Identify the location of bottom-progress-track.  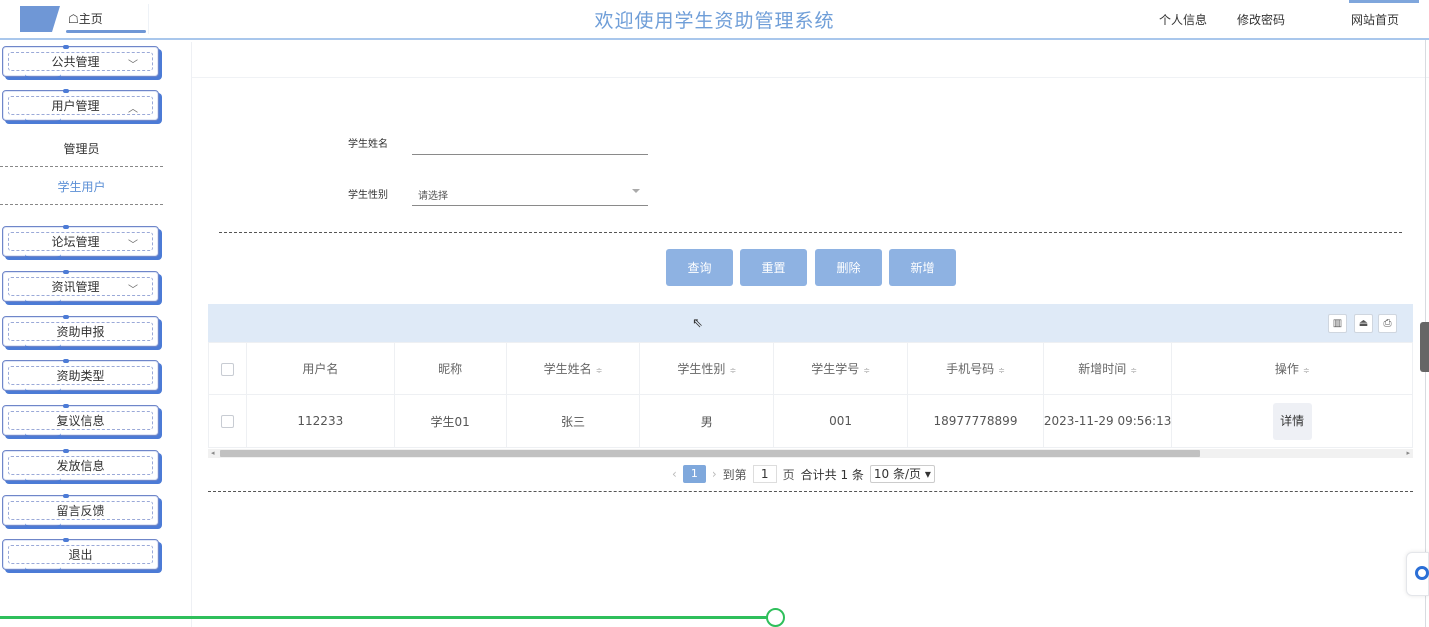
(388, 617).